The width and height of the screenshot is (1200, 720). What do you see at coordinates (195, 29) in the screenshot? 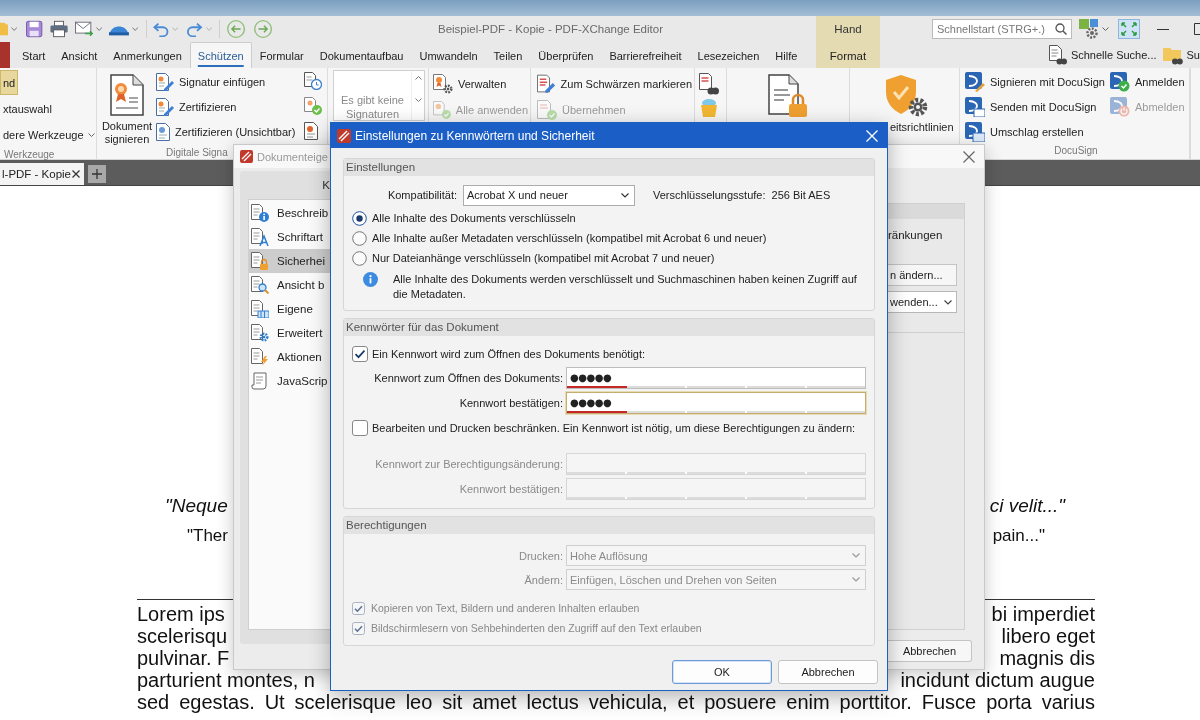
I see `redo-icon` at bounding box center [195, 29].